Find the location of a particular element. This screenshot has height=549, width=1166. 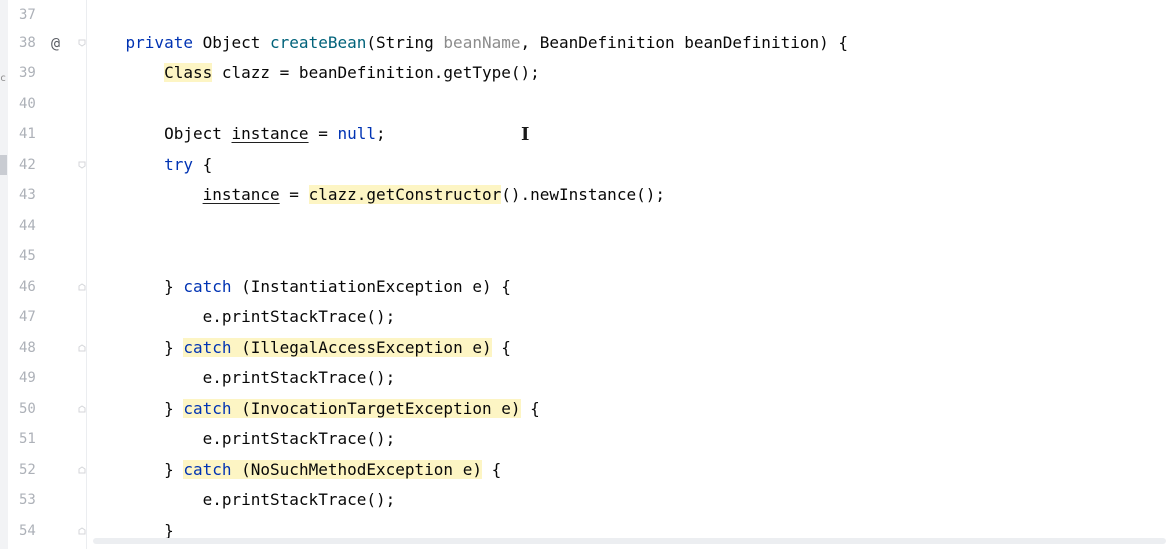

annotation-gutter-icon: @ is located at coordinates (55, 43).